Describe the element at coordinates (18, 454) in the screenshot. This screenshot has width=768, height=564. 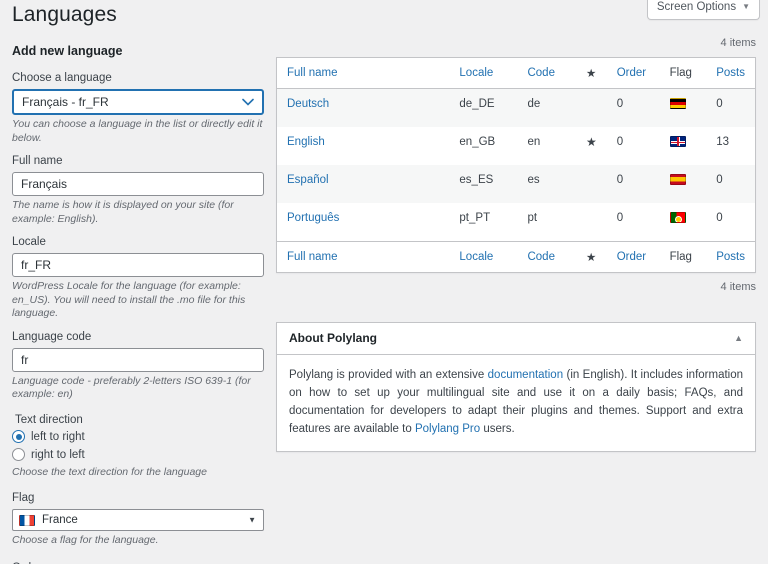
I see `radio-rtl-icon` at that location.